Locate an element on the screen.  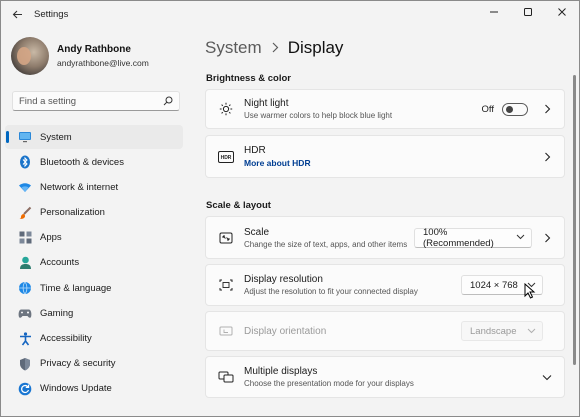
sidebar-item-label: Windows Update is located at coordinates (76, 389).